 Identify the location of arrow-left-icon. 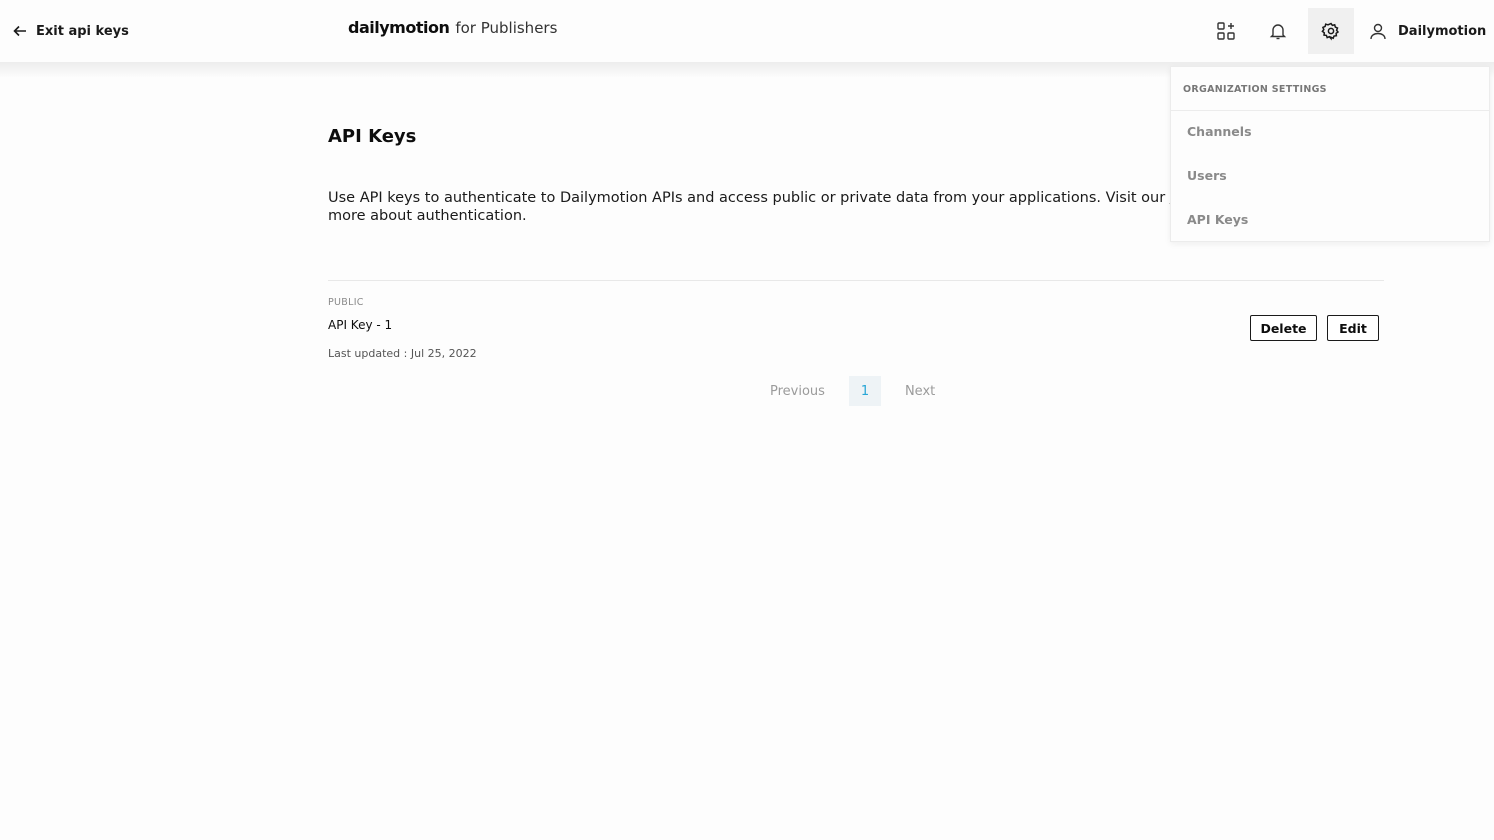
(19, 31).